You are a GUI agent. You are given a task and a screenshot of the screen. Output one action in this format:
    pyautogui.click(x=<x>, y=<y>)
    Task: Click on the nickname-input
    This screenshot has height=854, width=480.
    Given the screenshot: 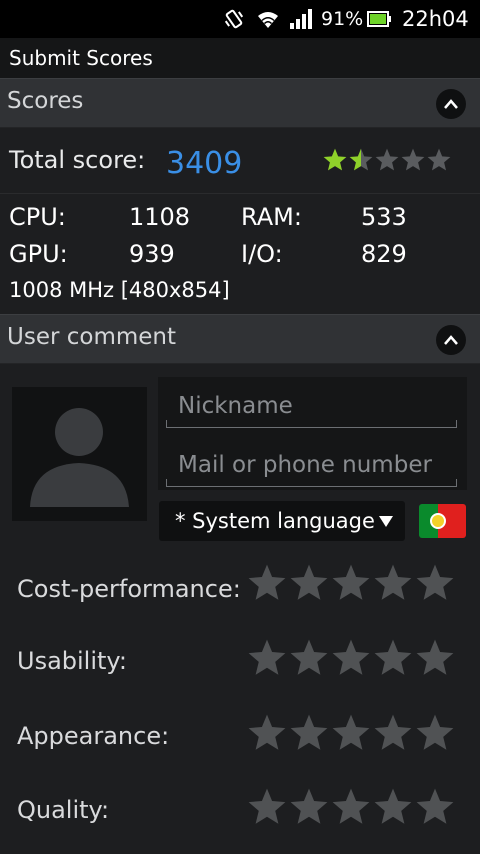 What is the action you would take?
    pyautogui.click(x=311, y=406)
    